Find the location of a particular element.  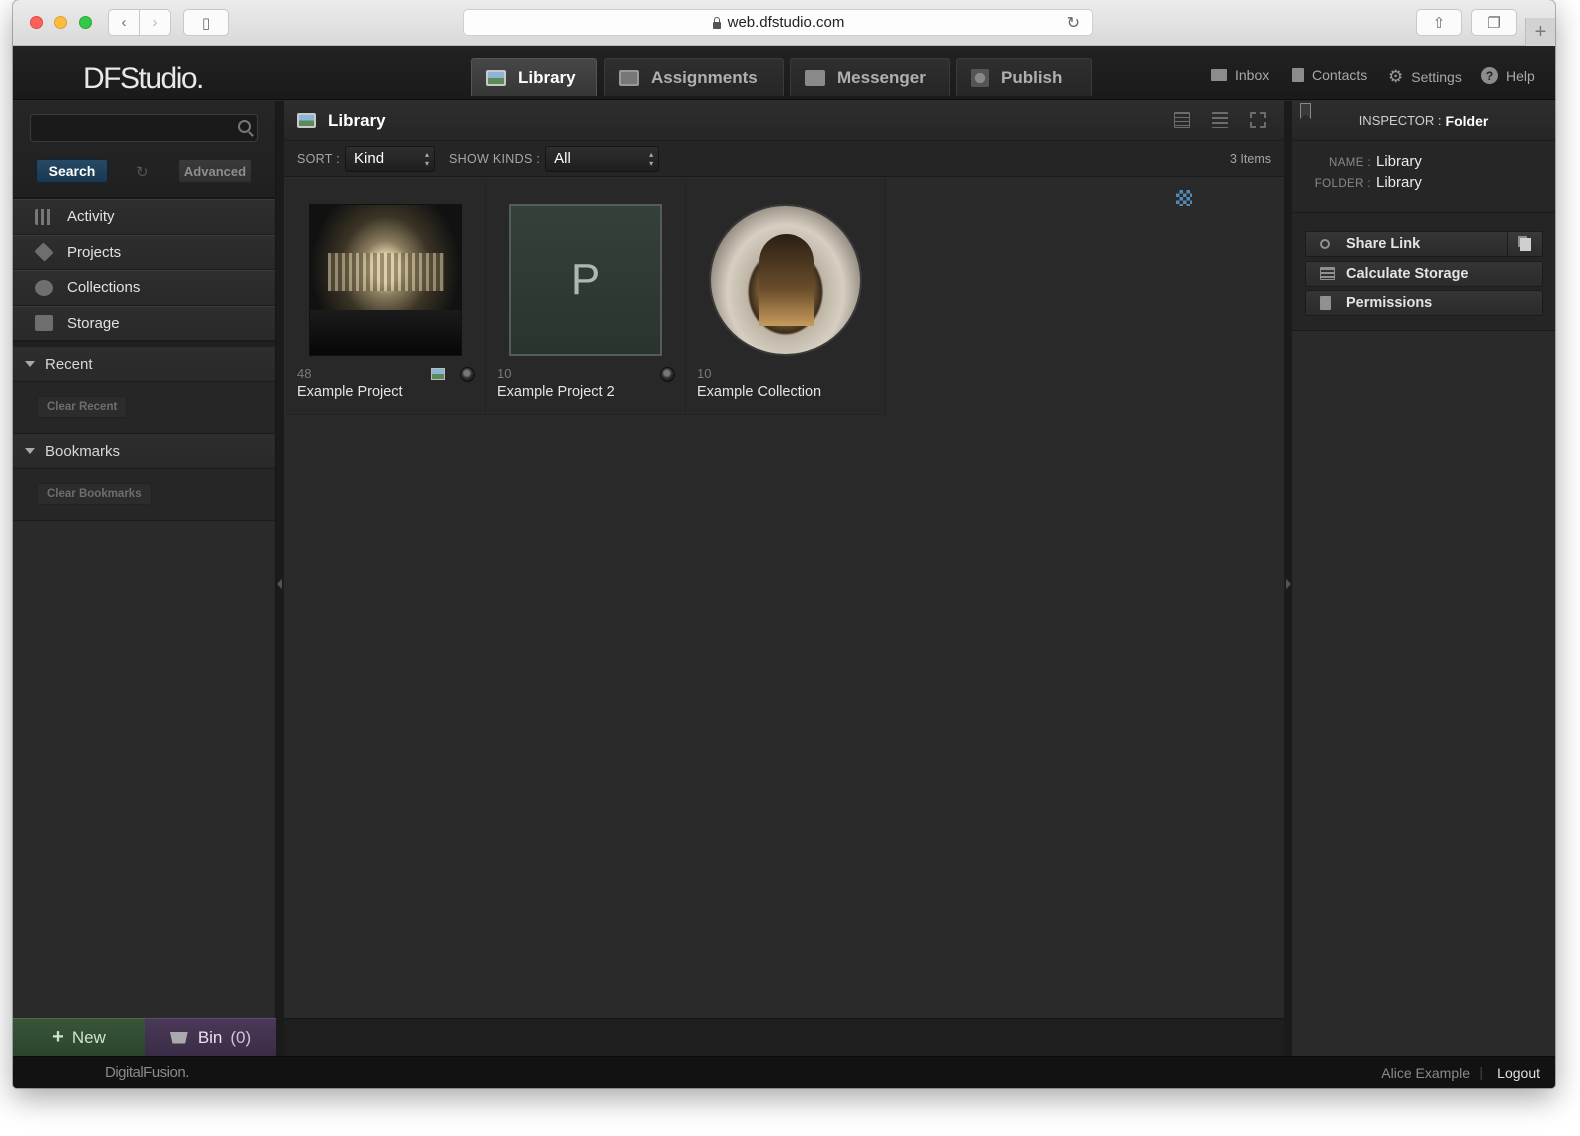

copy-link-button is located at coordinates (1525, 244).